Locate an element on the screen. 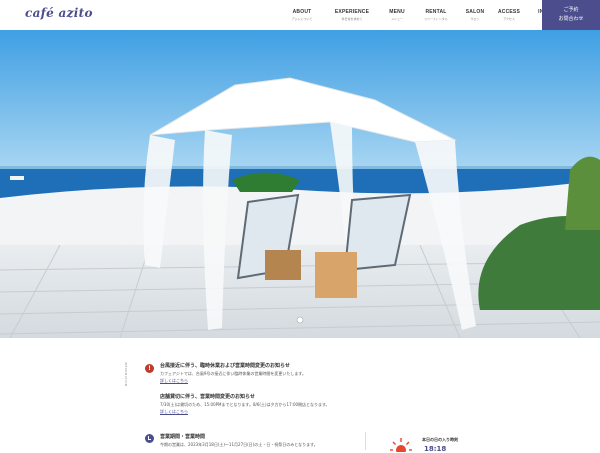 This screenshot has height=453, width=600. nav-item-salon: SALON サロン is located at coordinates (475, 15).